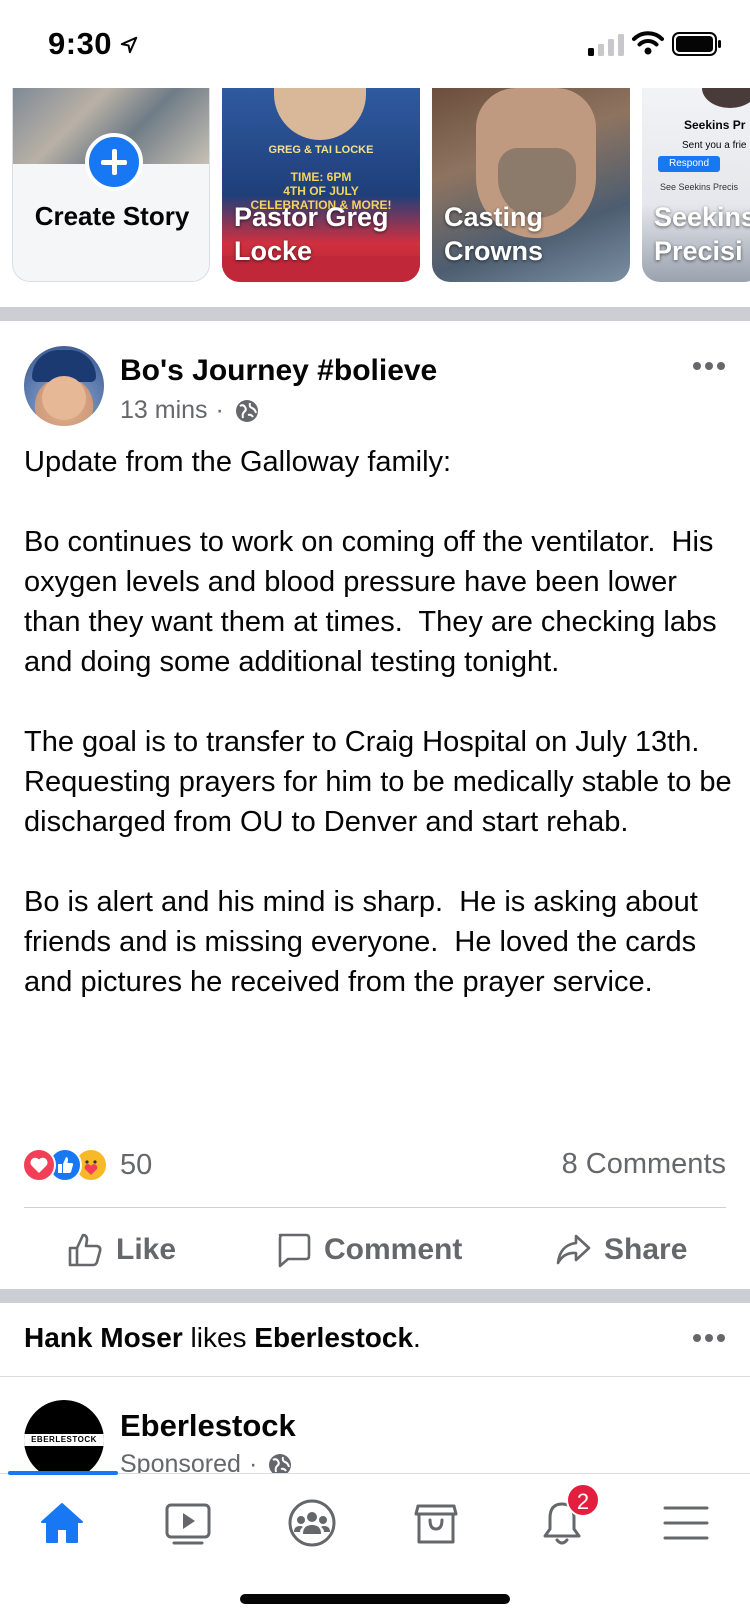 The width and height of the screenshot is (750, 1624). I want to click on story-graphic-text: Sent you a frie, so click(714, 145).